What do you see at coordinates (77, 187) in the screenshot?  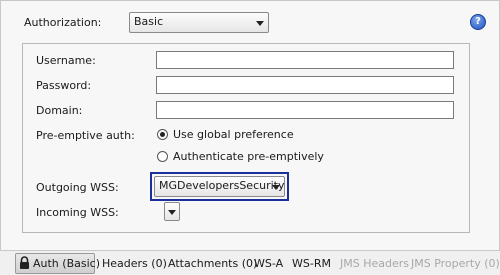 I see `outgoing-wss-label: Outgoing WSS:` at bounding box center [77, 187].